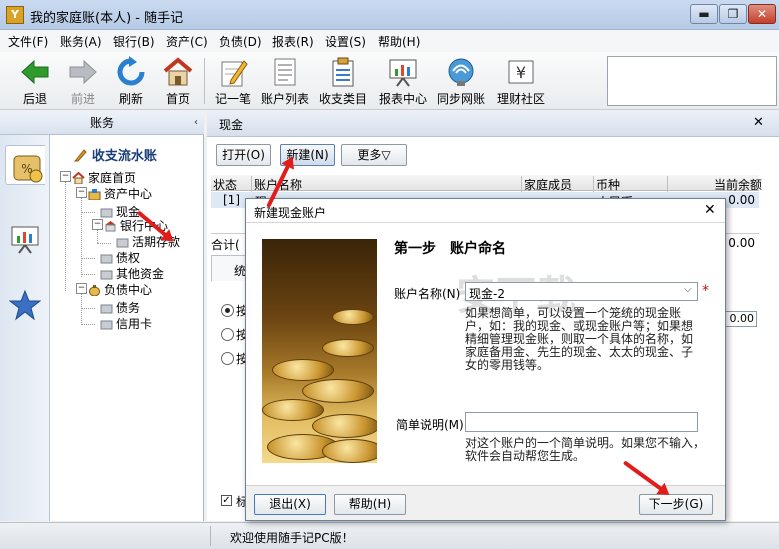 Image resolution: width=779 pixels, height=549 pixels. What do you see at coordinates (370, 504) in the screenshot?
I see `help-button: 帮助(H)` at bounding box center [370, 504].